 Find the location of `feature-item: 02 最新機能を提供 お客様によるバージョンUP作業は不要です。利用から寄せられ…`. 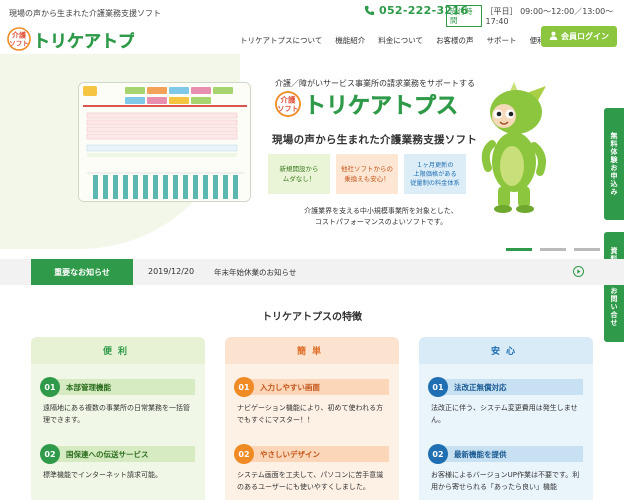

feature-item: 02 最新機能を提供 お客様によるバージョンUP作業は不要です。利用から寄せられ… is located at coordinates (505, 468).